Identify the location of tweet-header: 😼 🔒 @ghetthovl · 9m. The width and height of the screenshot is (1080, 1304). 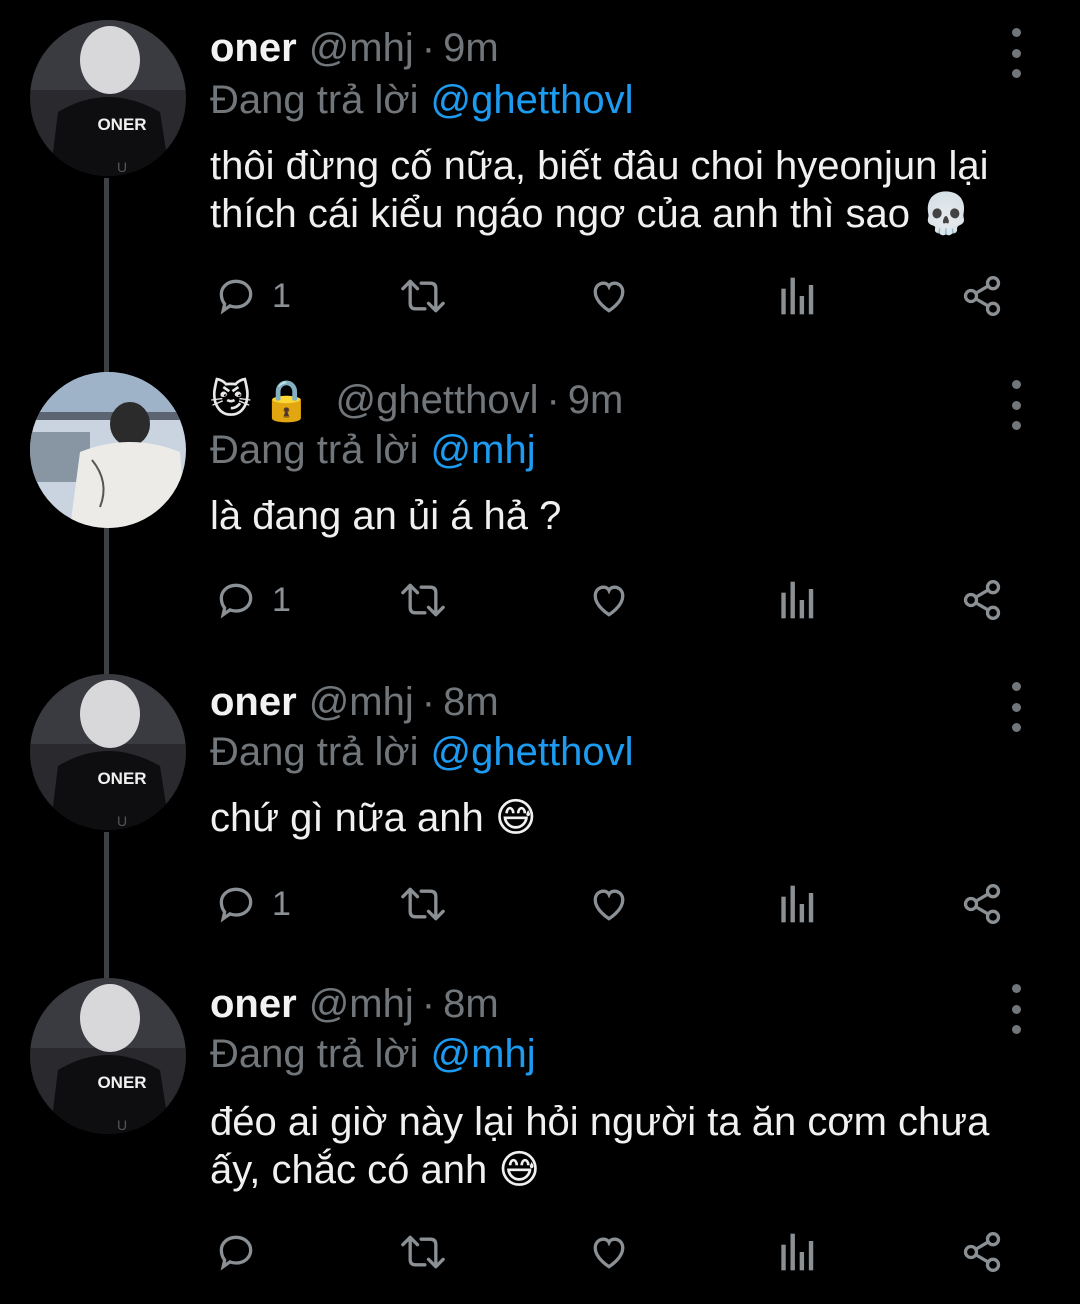
(416, 400).